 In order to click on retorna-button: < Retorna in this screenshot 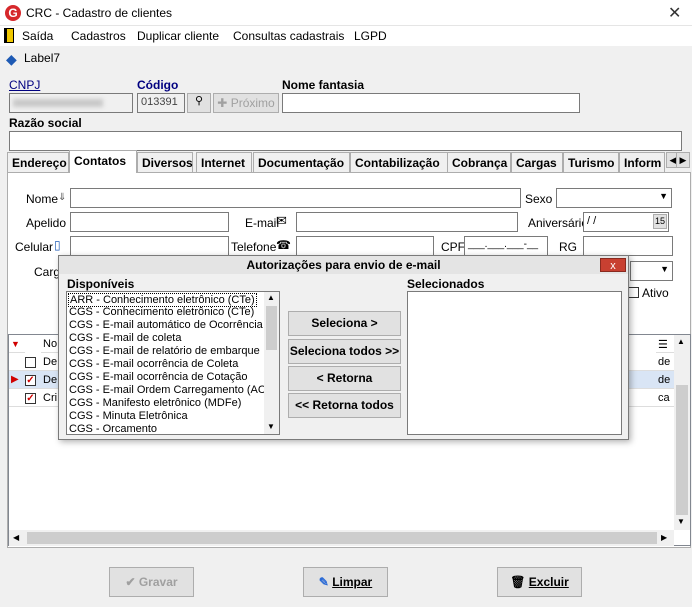, I will do `click(344, 378)`.